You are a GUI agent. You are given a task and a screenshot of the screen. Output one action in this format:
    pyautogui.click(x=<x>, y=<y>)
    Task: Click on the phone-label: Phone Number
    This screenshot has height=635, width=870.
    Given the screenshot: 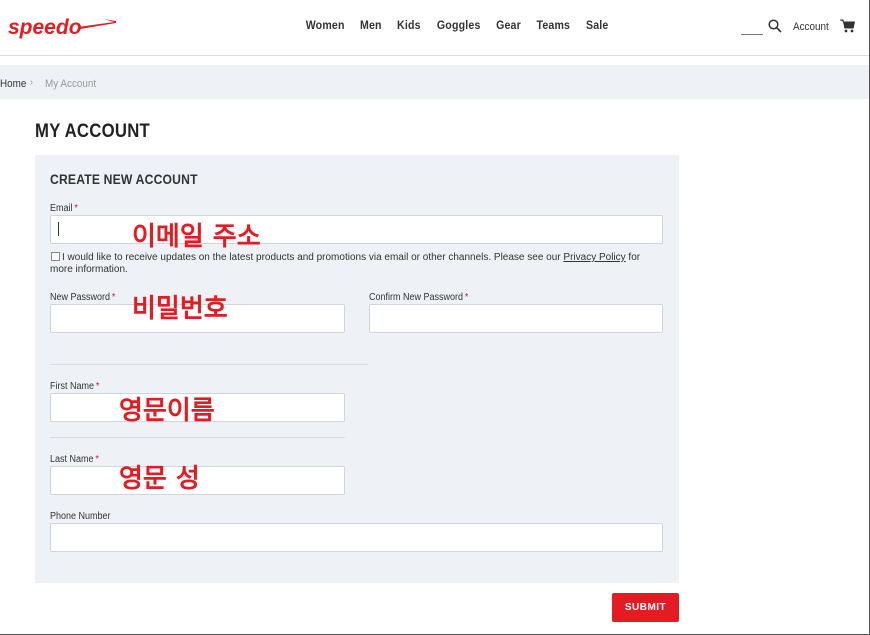 What is the action you would take?
    pyautogui.click(x=80, y=516)
    